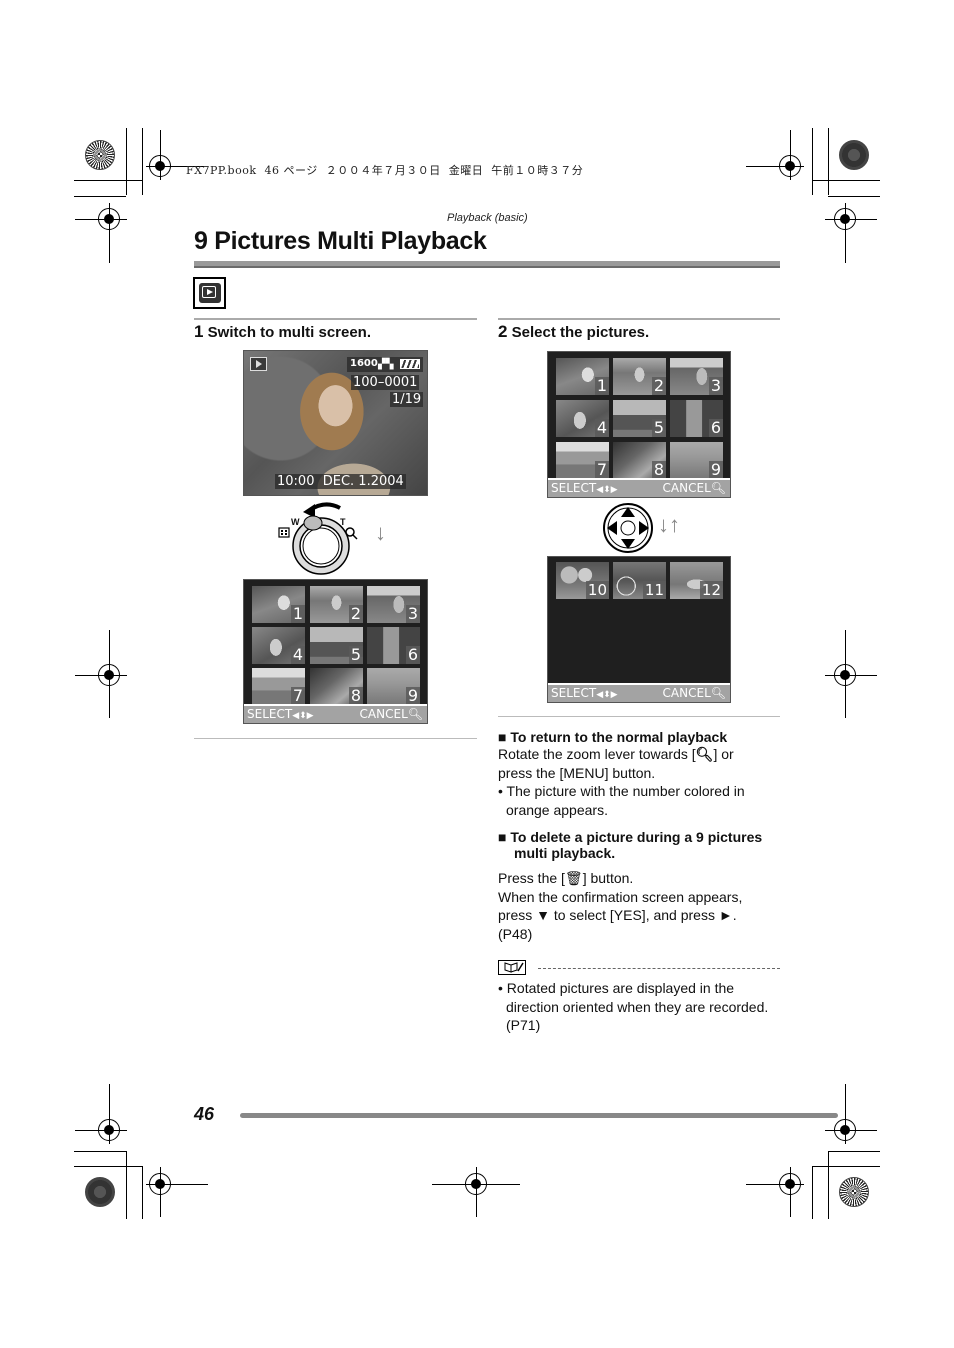 Image resolution: width=954 pixels, height=1348 pixels. What do you see at coordinates (577, 772) in the screenshot?
I see `return-text-line2: press the [MENU] button.` at bounding box center [577, 772].